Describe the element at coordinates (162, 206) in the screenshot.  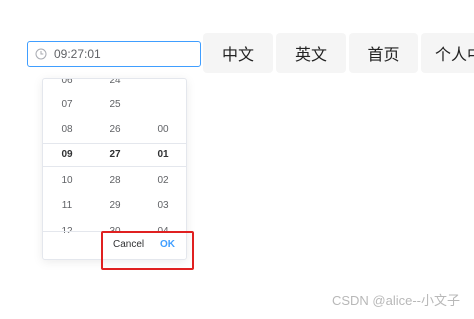
I see `second-option: 03` at that location.